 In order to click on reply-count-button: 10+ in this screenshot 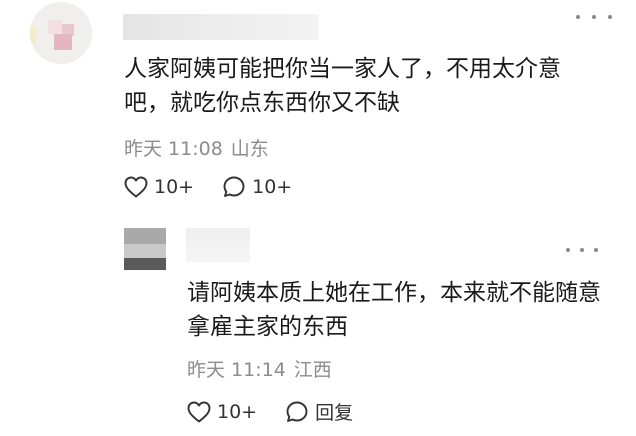, I will do `click(257, 187)`.